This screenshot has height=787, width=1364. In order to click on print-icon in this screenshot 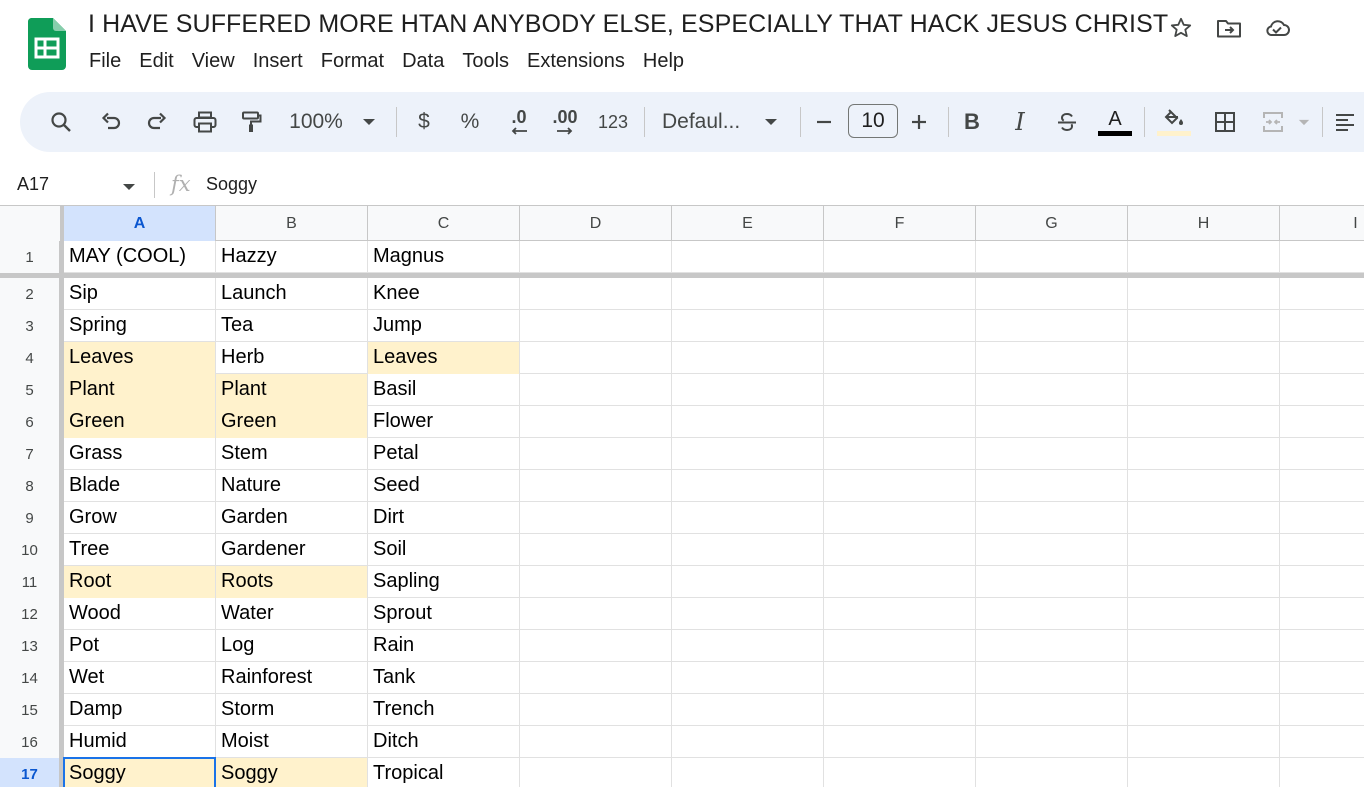, I will do `click(205, 122)`.